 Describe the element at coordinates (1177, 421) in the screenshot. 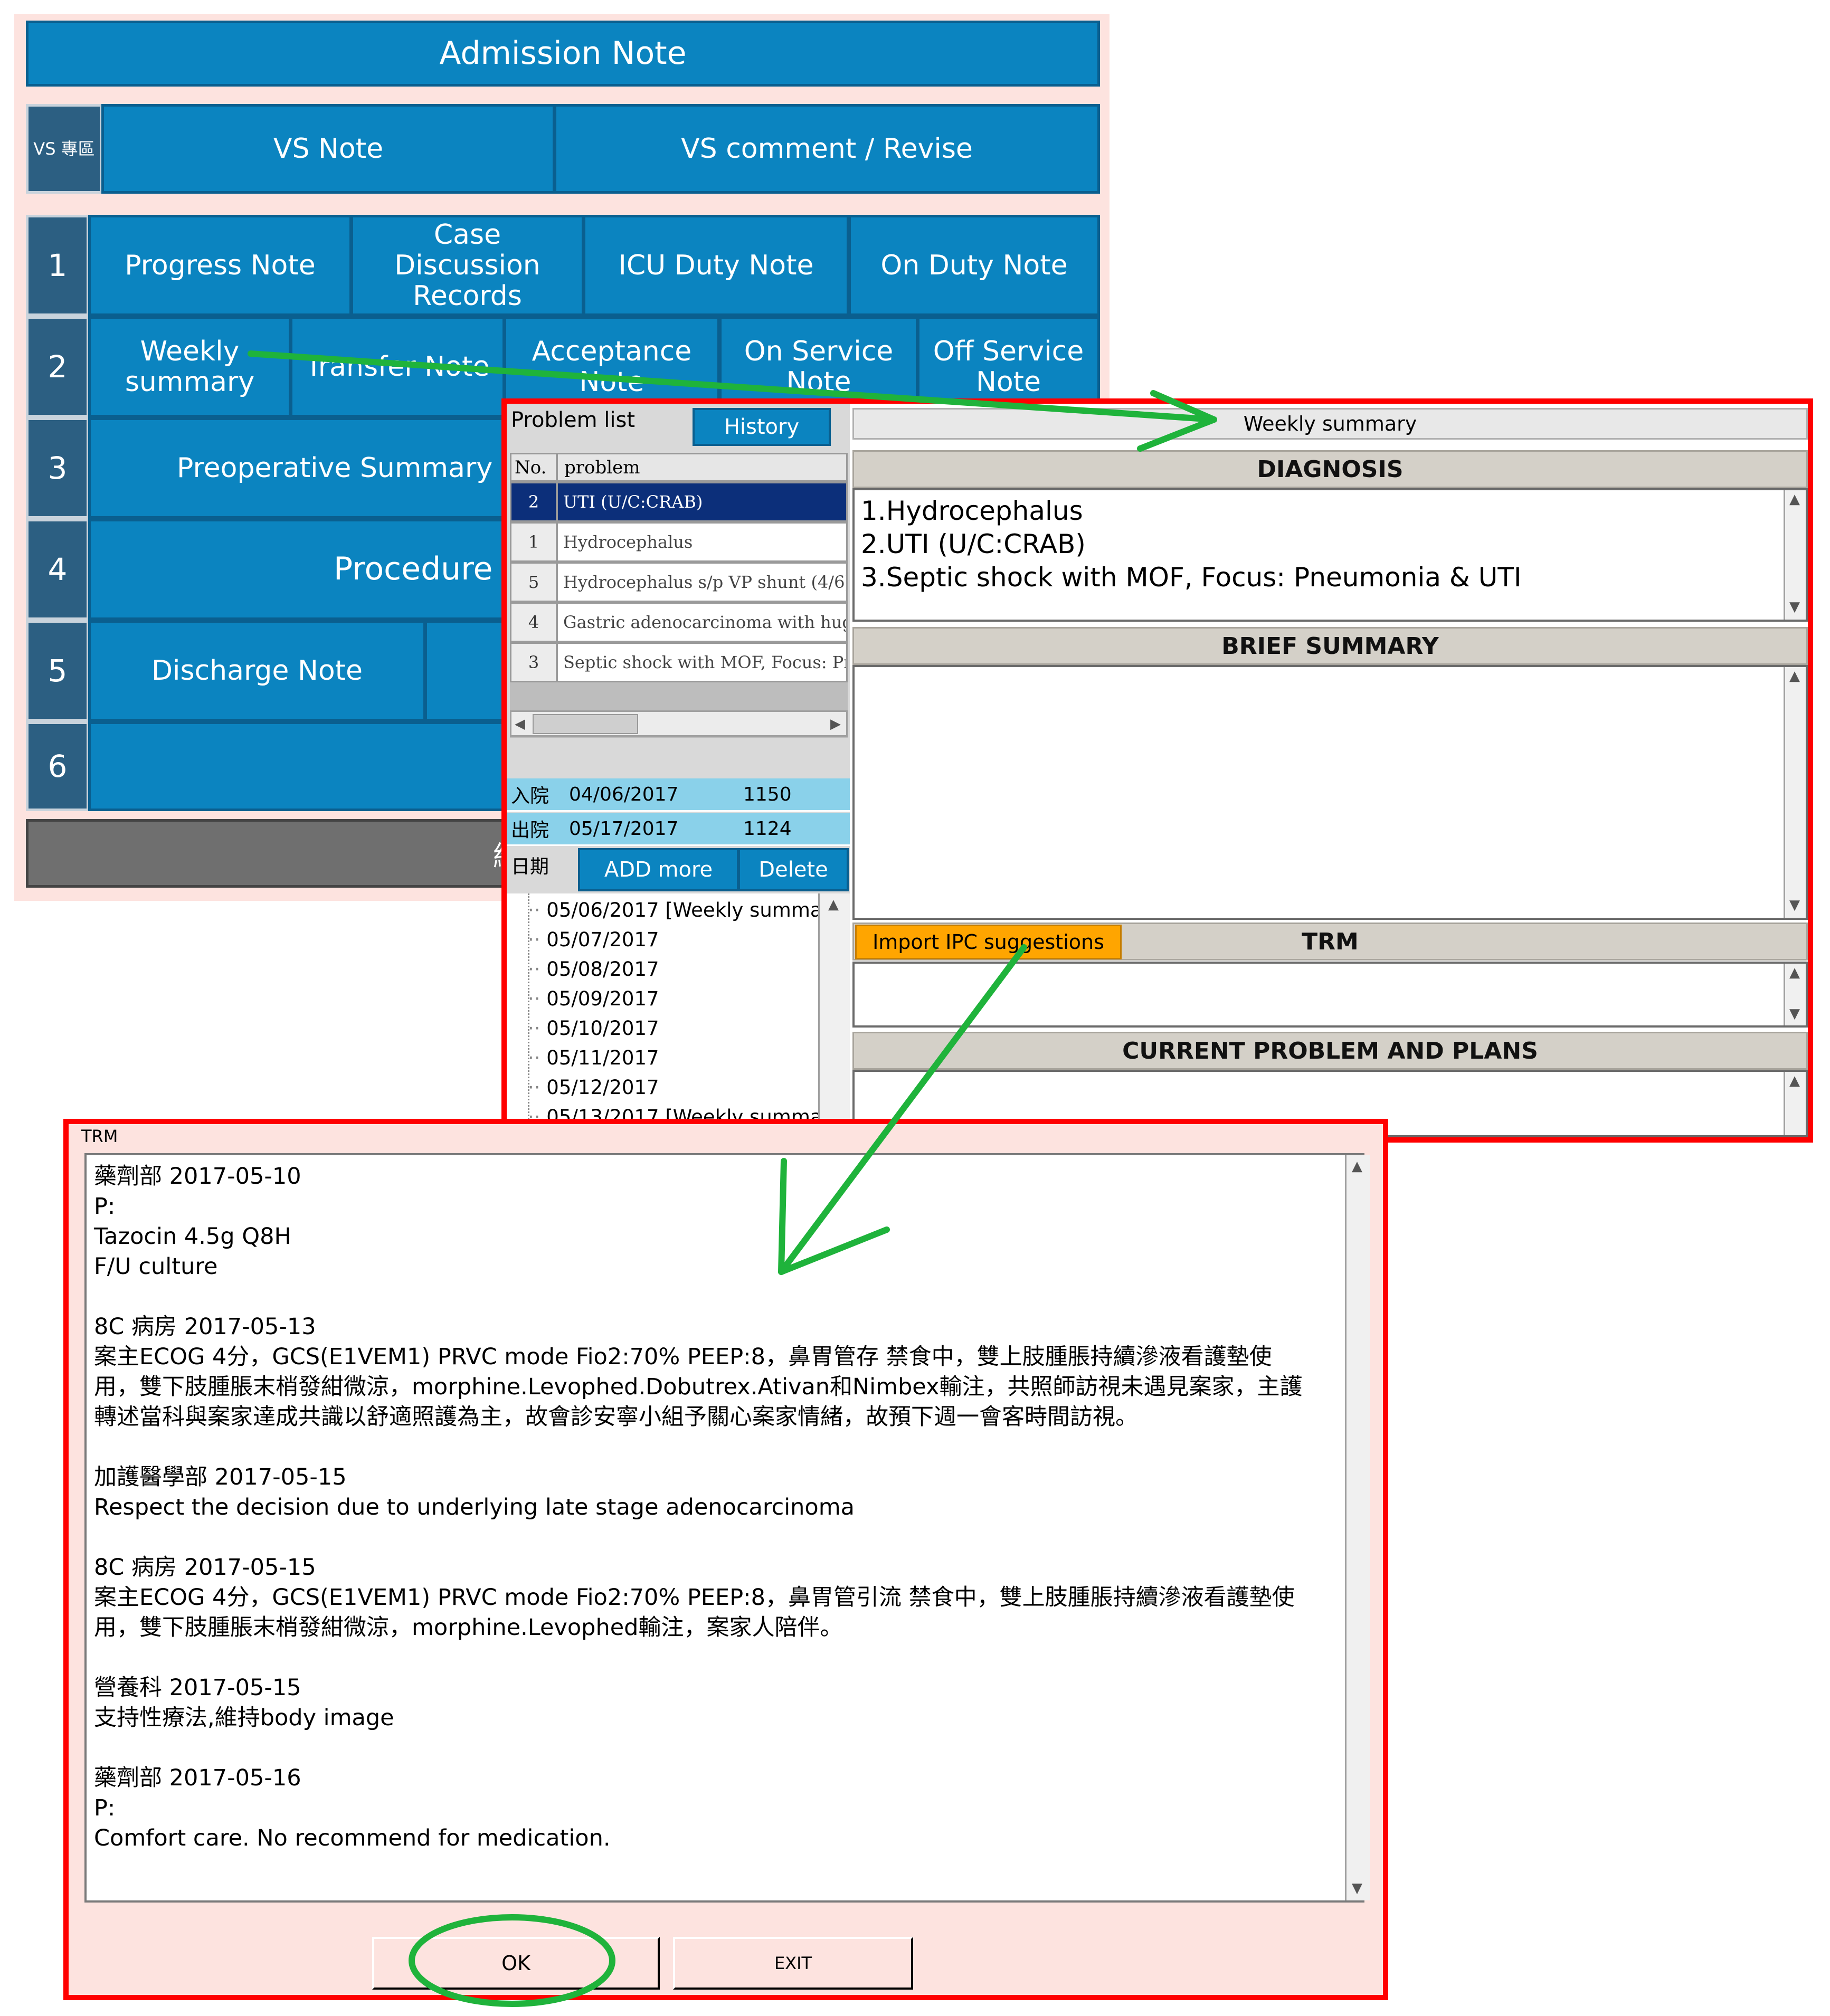

I see `annotation-arrow-head` at that location.